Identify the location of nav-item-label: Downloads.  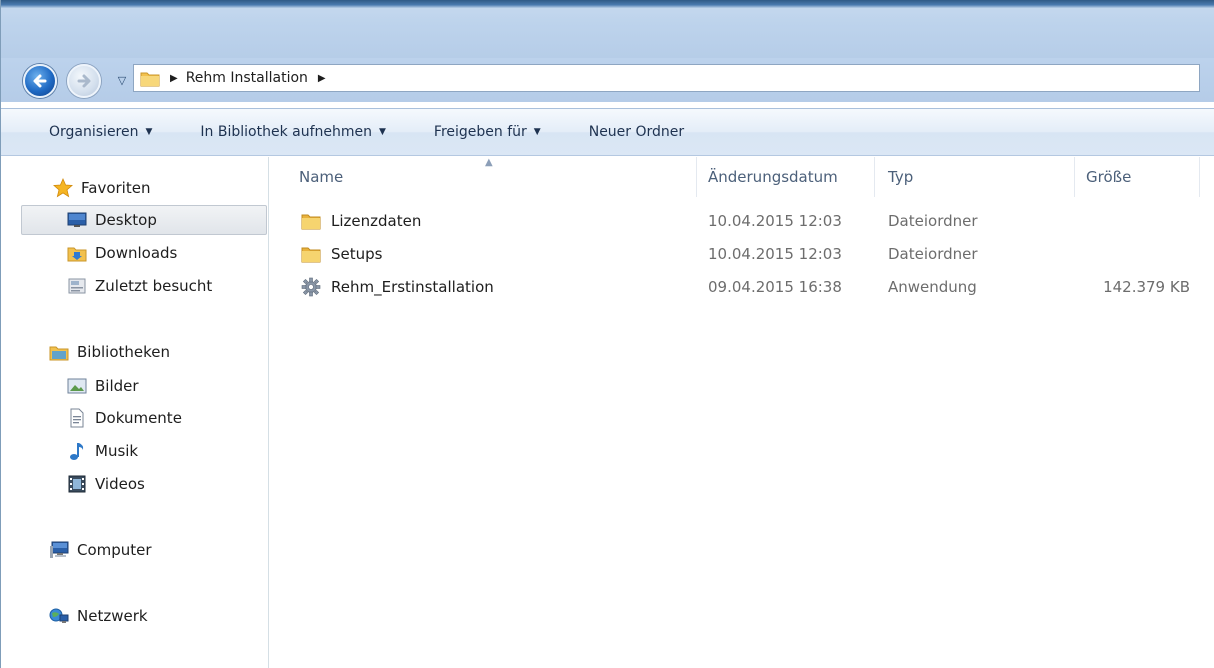
(136, 253).